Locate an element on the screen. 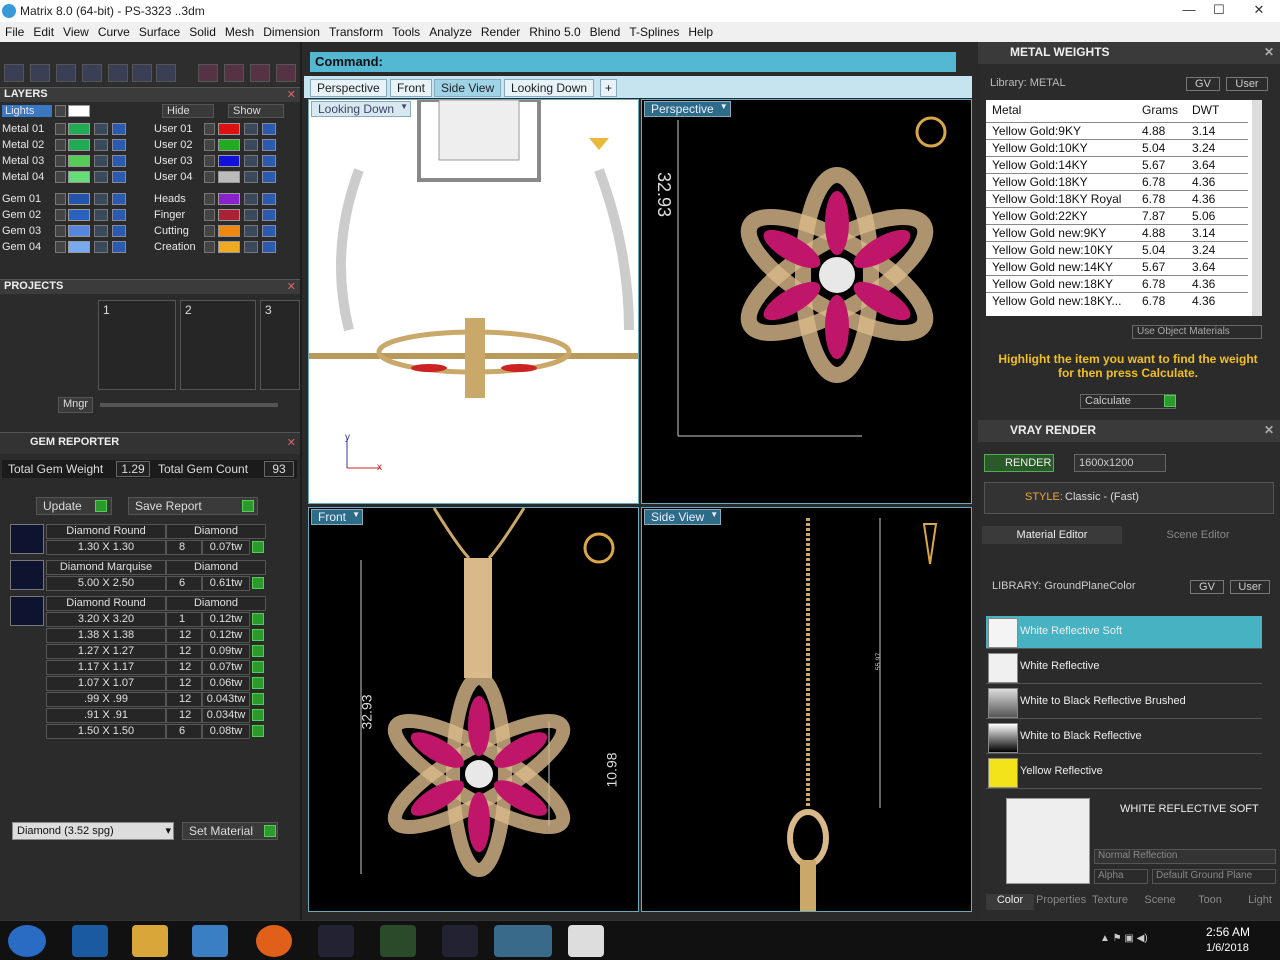 The height and width of the screenshot is (960, 1280). layer-row: Heads is located at coordinates (226, 200).